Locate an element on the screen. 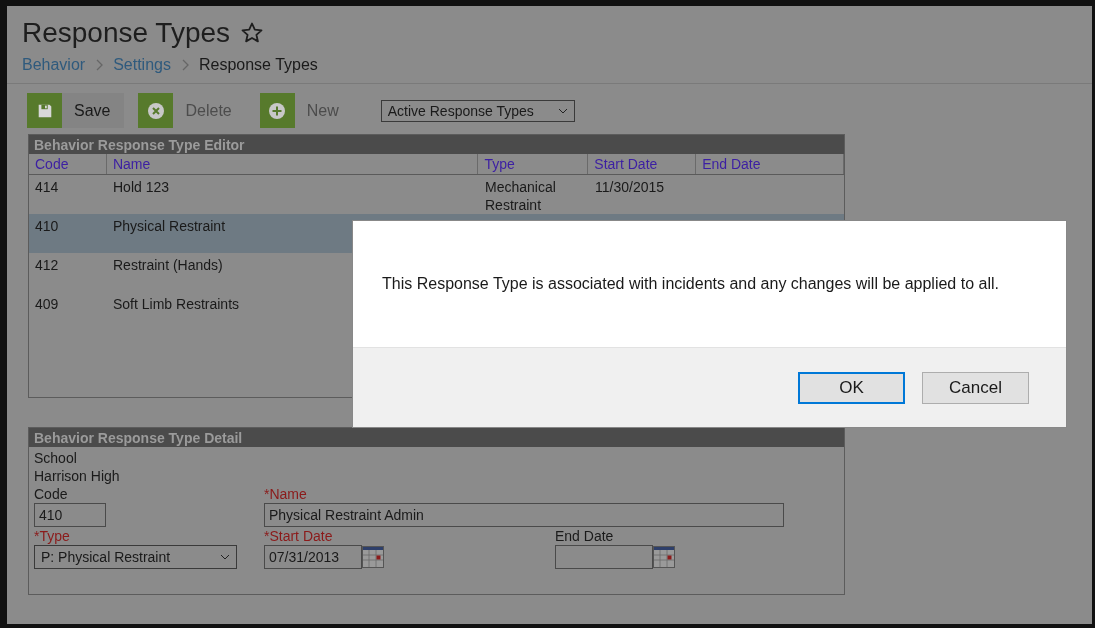 The height and width of the screenshot is (628, 1095). field-label: *Start Date is located at coordinates (299, 536).